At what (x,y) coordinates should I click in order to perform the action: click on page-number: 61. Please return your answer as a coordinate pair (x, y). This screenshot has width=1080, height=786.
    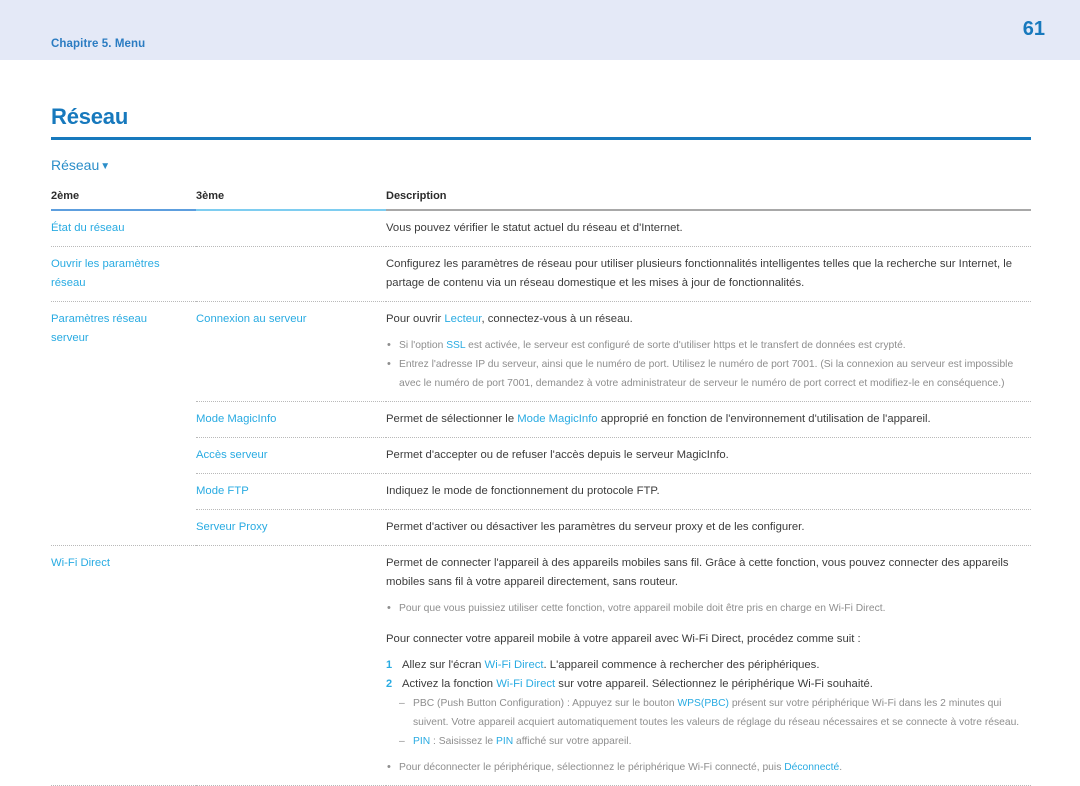
    Looking at the image, I should click on (1033, 29).